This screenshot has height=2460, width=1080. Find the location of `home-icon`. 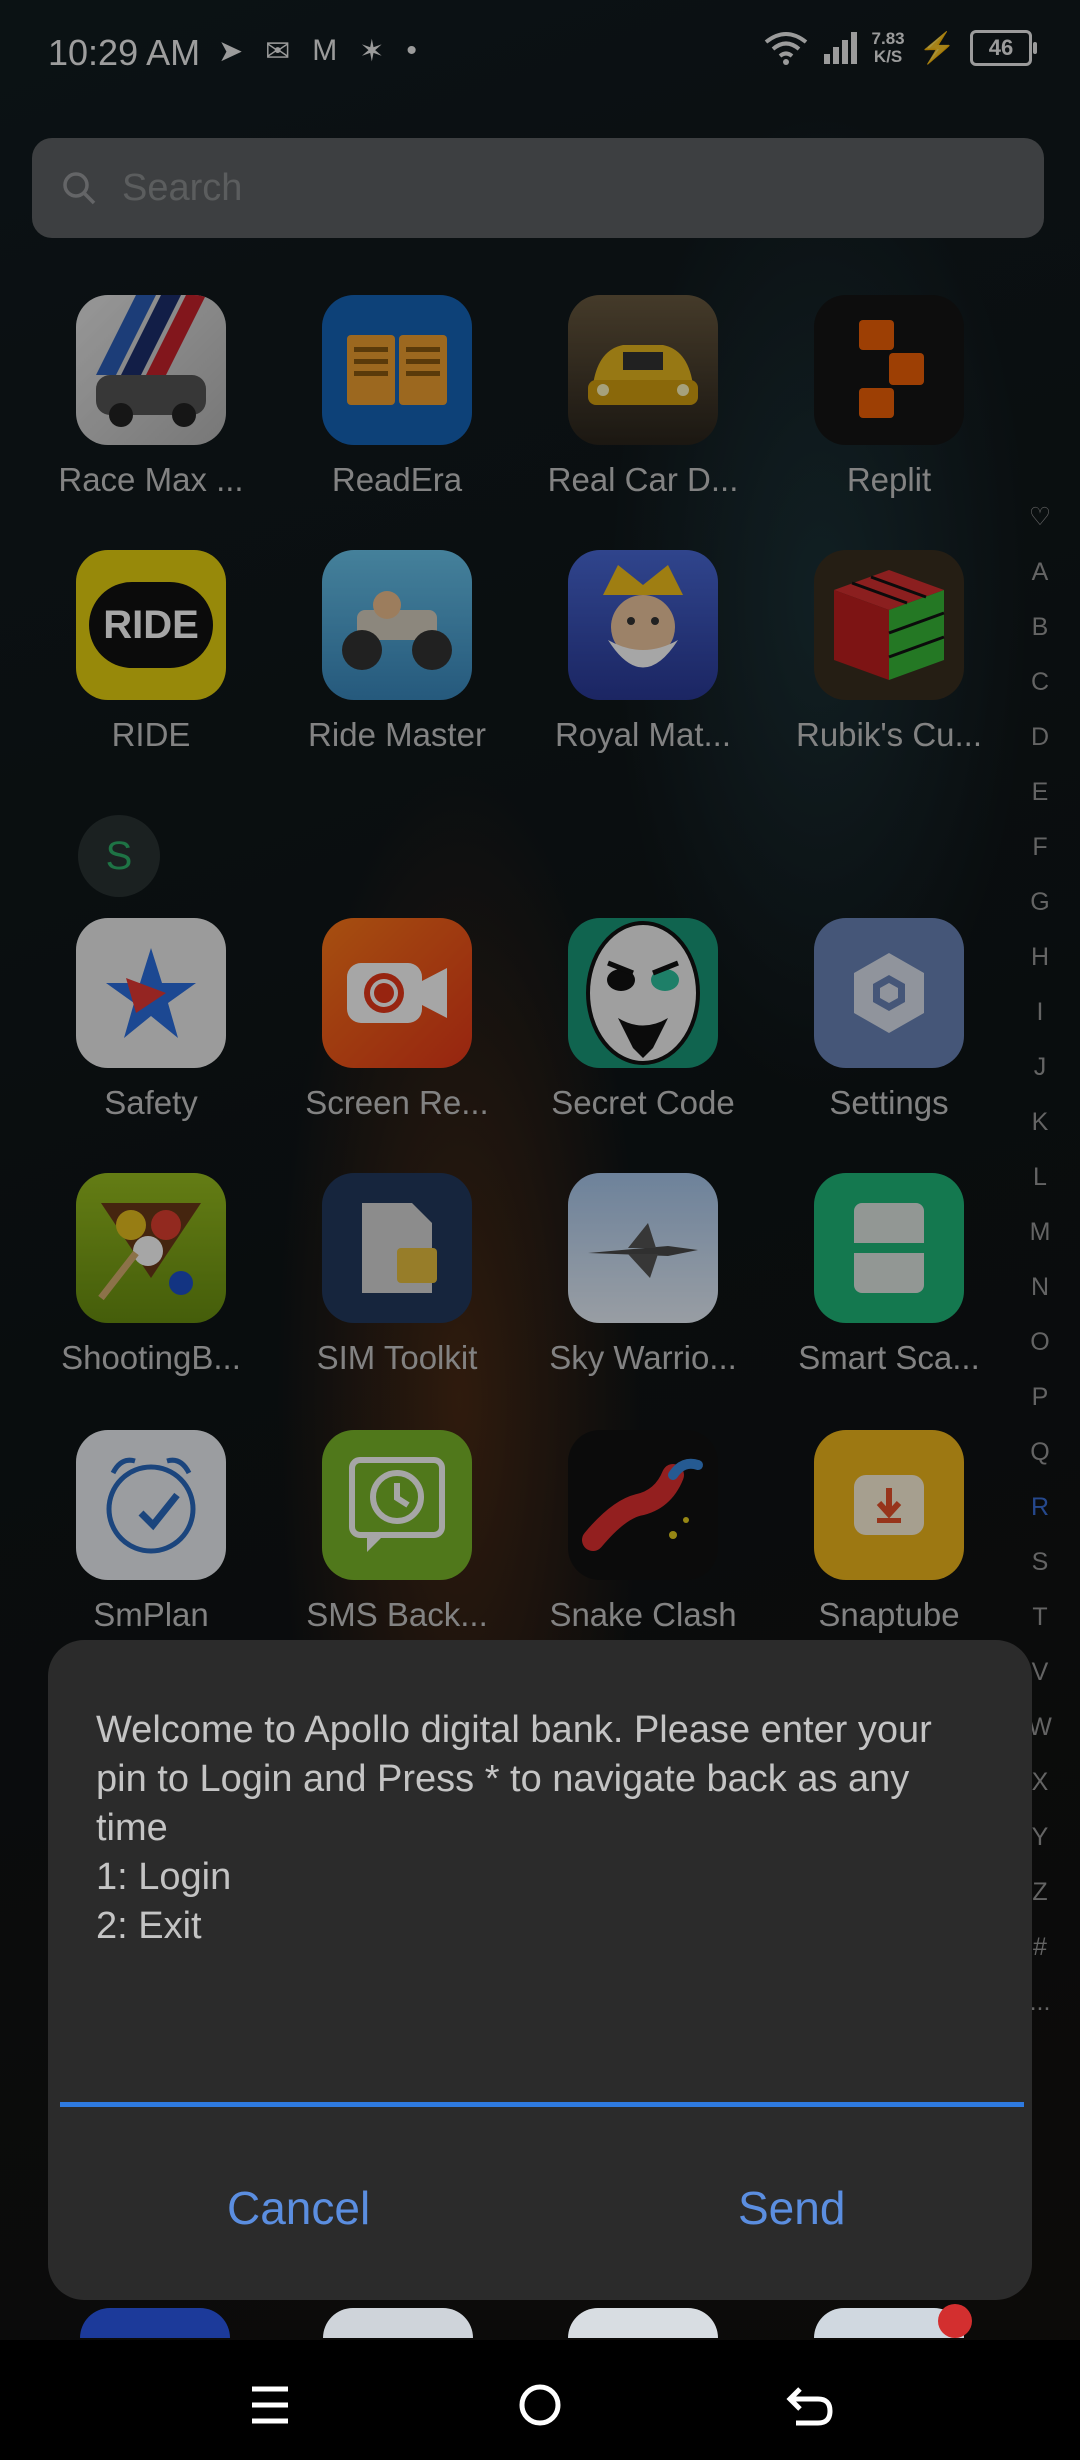

home-icon is located at coordinates (540, 2405).